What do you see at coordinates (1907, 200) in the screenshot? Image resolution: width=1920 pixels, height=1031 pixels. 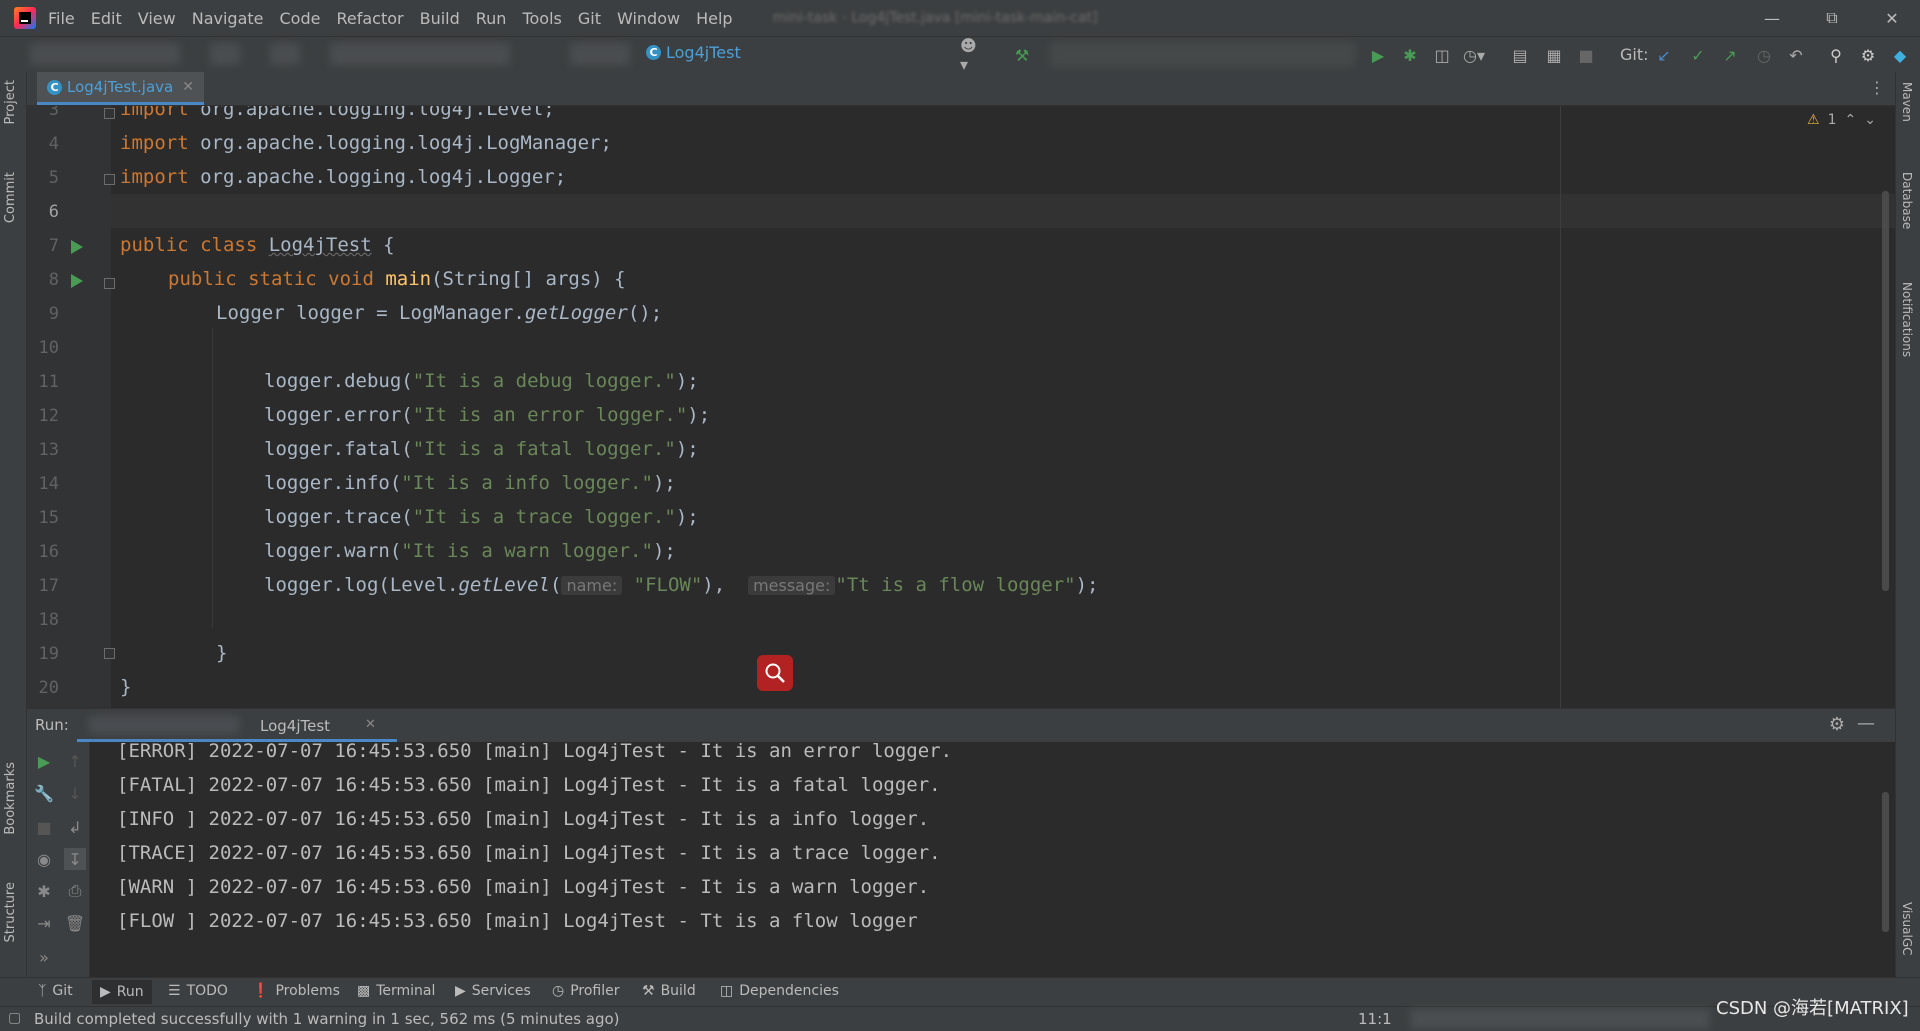 I see `database-tool-tab: Database` at bounding box center [1907, 200].